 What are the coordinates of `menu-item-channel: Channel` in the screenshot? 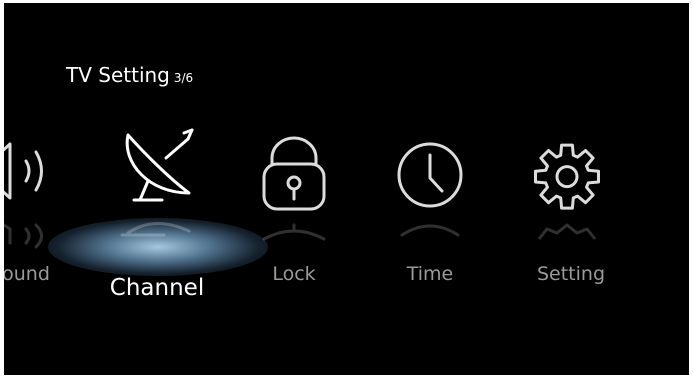 It's located at (159, 153).